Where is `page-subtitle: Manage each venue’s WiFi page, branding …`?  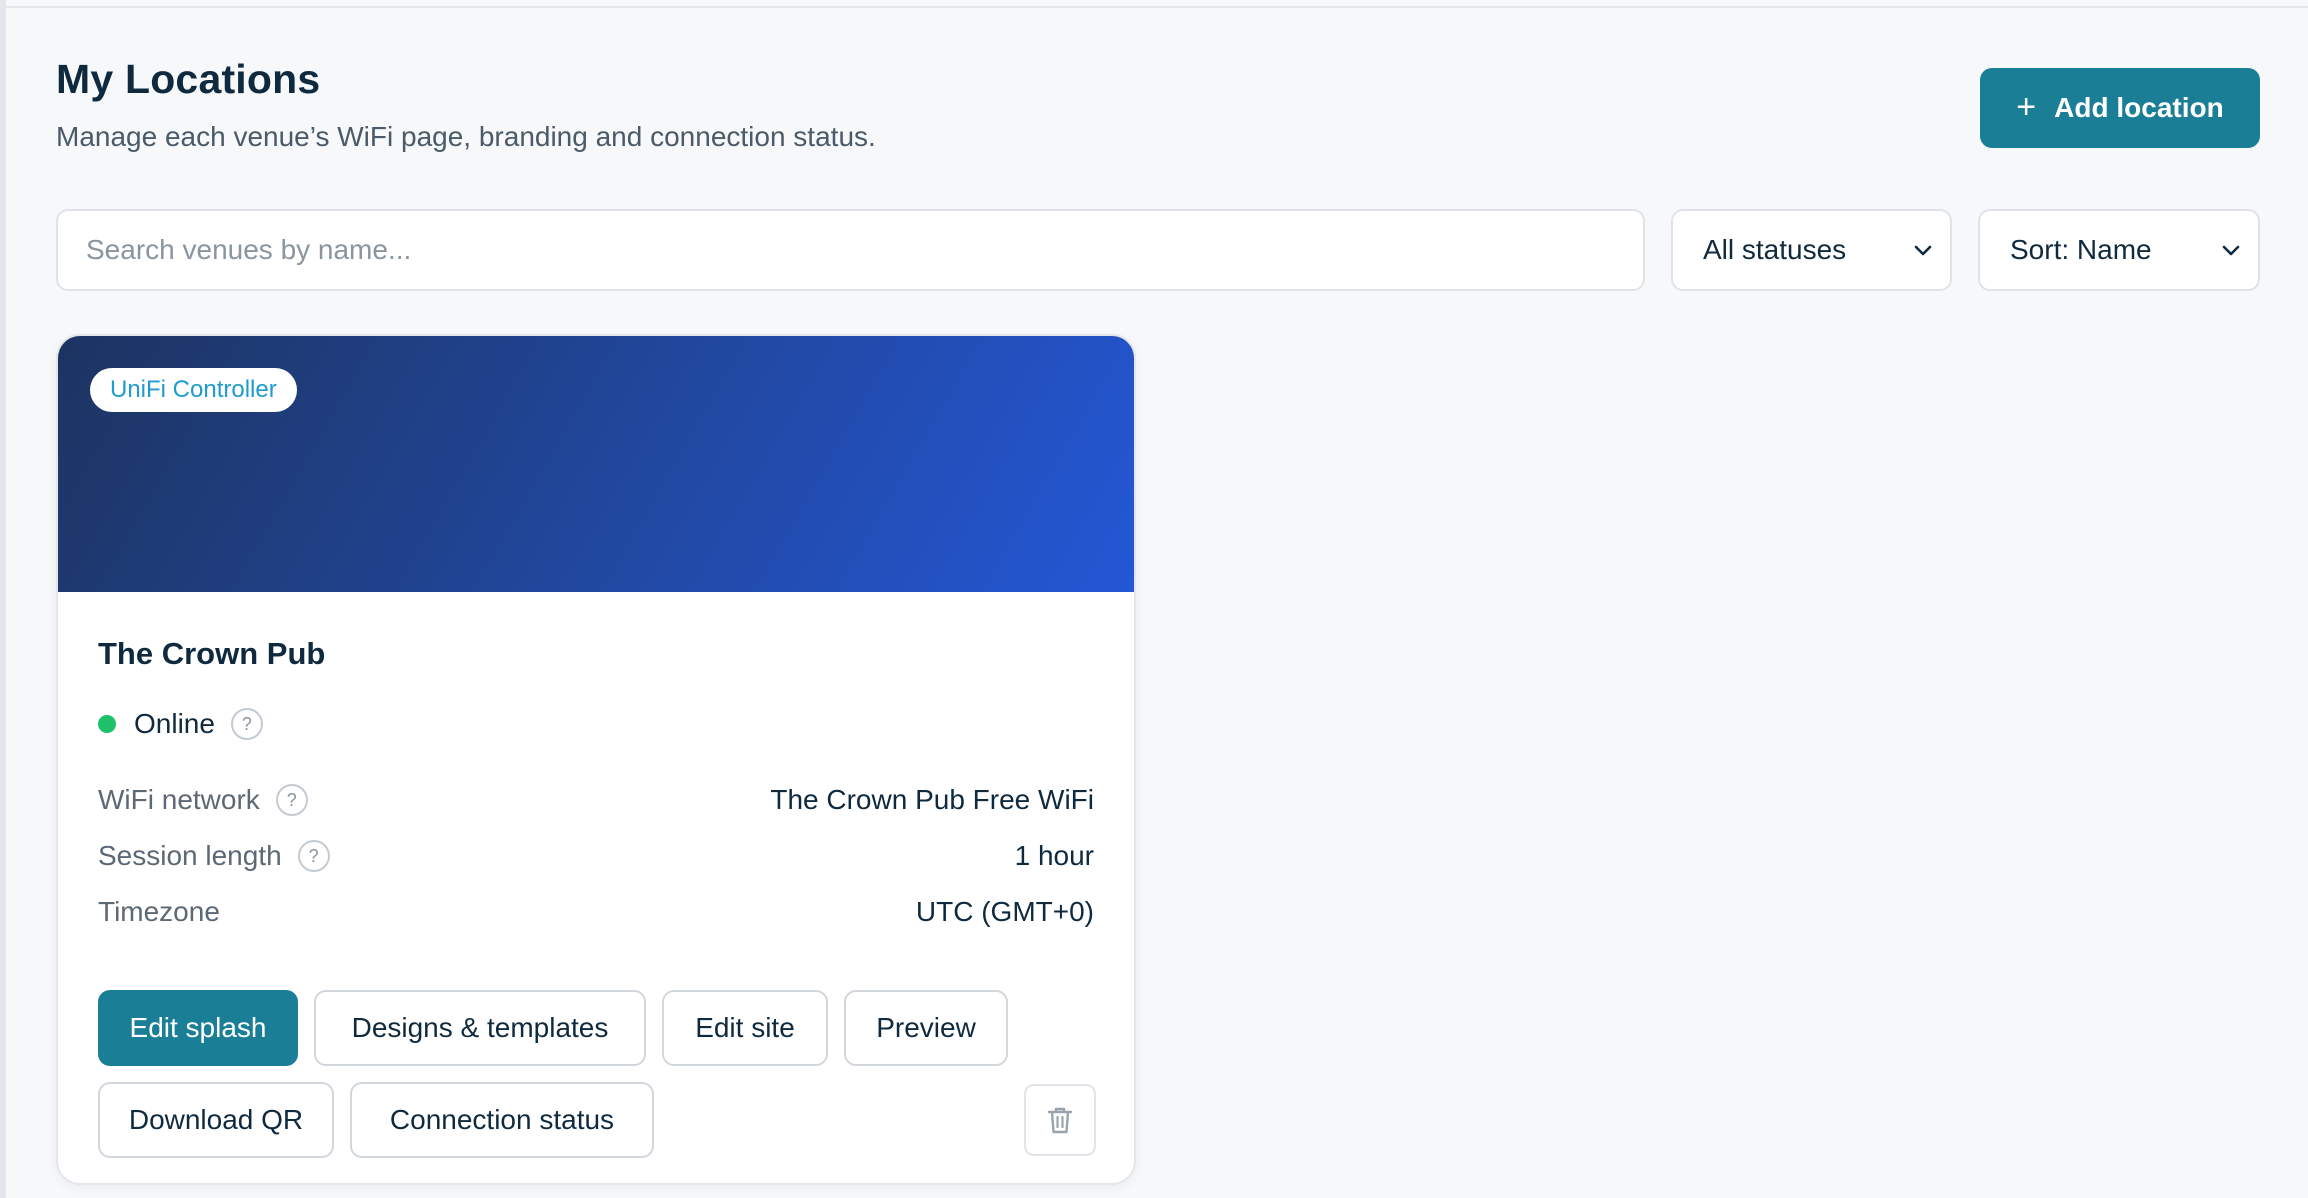 page-subtitle: Manage each venue’s WiFi page, branding … is located at coordinates (466, 136).